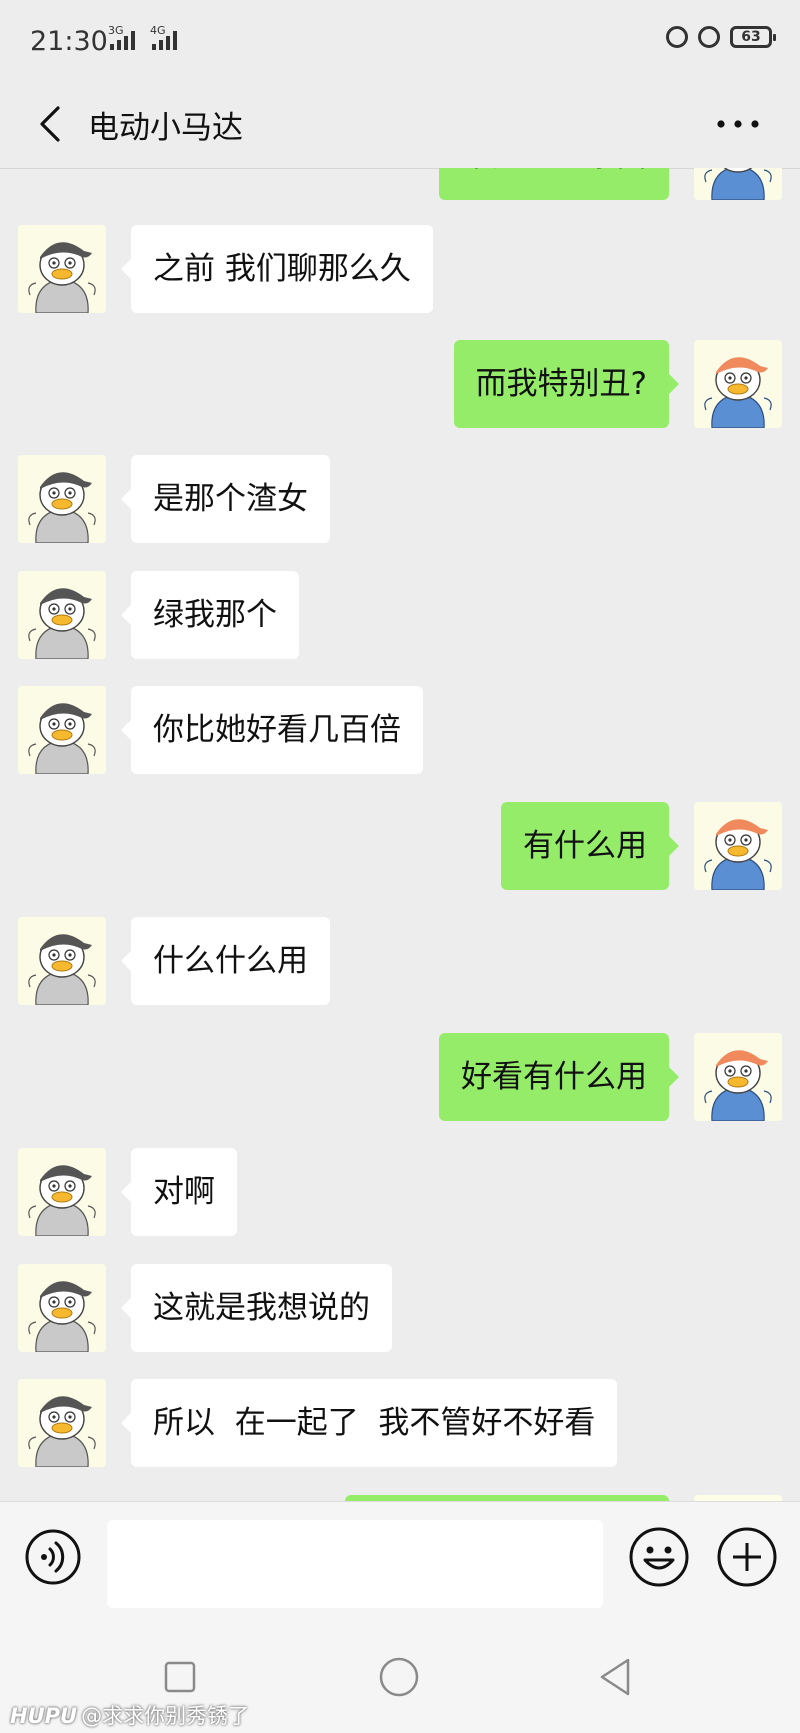 The image size is (800, 1733). Describe the element at coordinates (566, 384) in the screenshot. I see `message-bubble: 而我特别丑?` at that location.